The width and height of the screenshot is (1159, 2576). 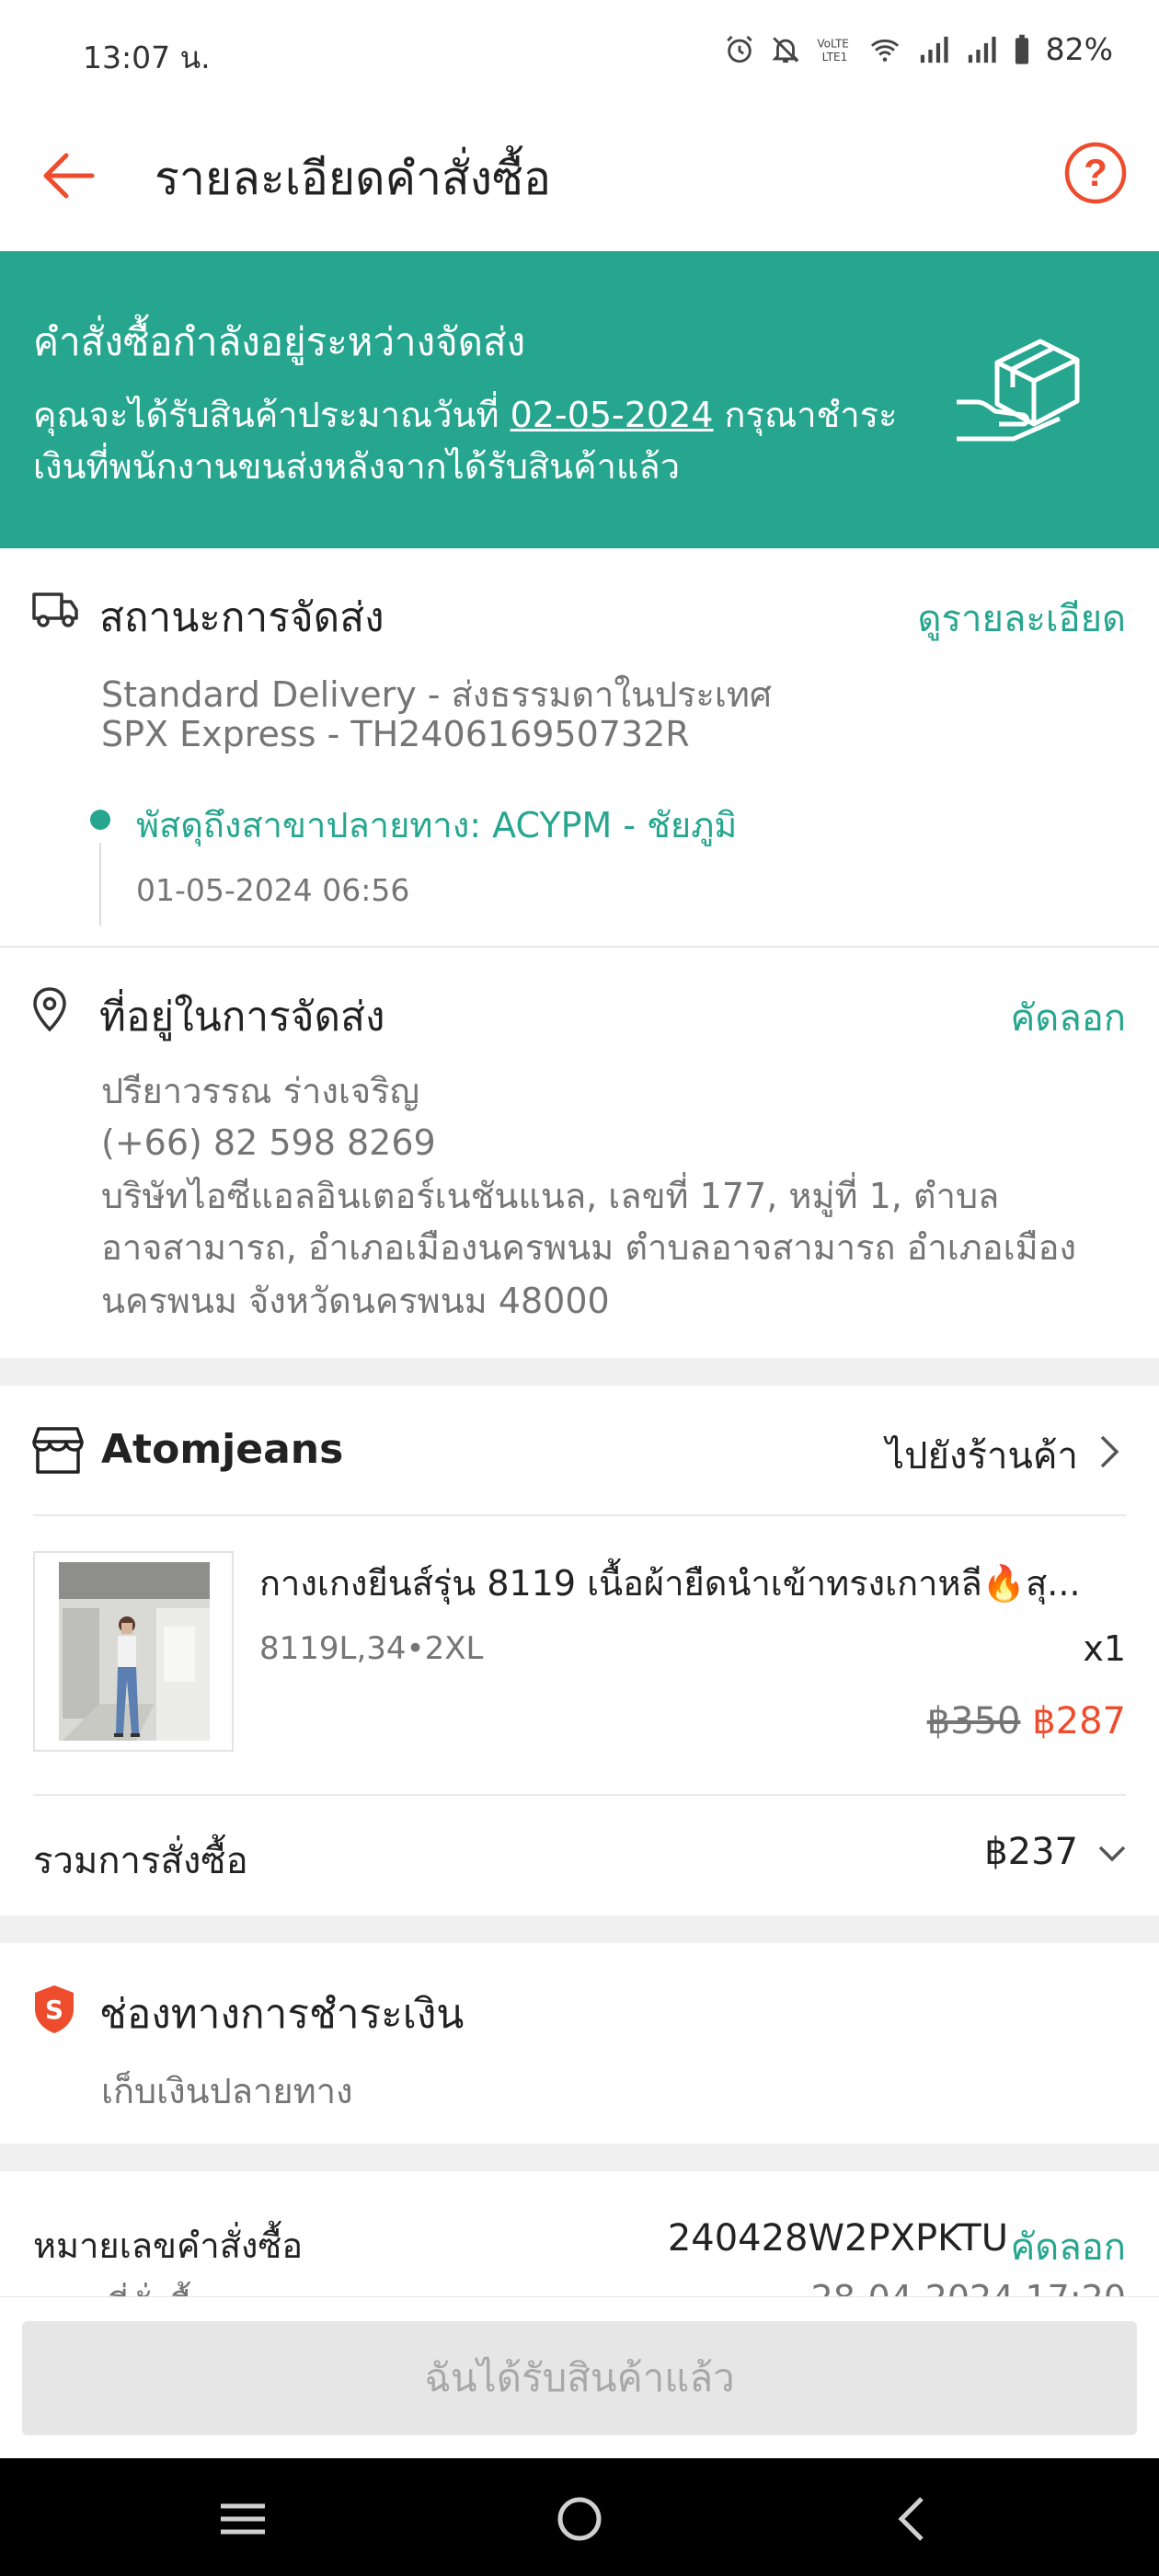 I want to click on location-pin-icon, so click(x=49, y=1009).